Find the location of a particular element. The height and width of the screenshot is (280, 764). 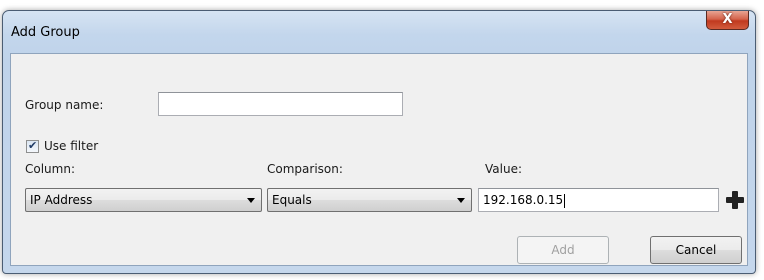

close-button: X is located at coordinates (727, 20).